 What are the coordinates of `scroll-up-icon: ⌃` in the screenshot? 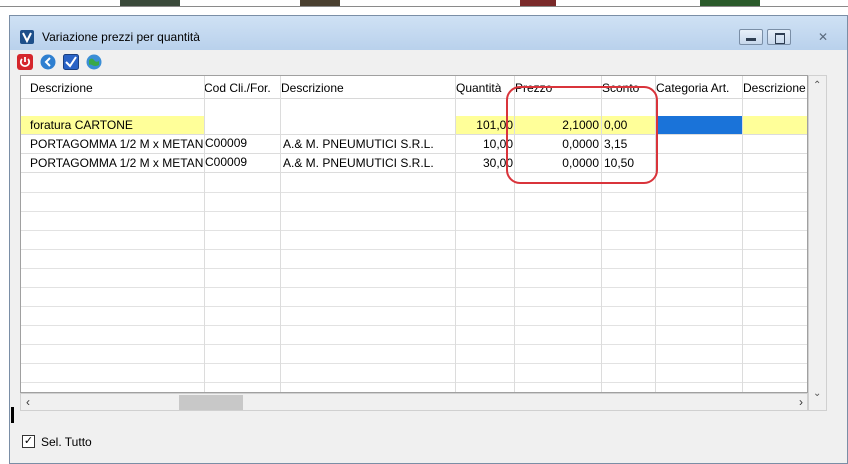 It's located at (817, 85).